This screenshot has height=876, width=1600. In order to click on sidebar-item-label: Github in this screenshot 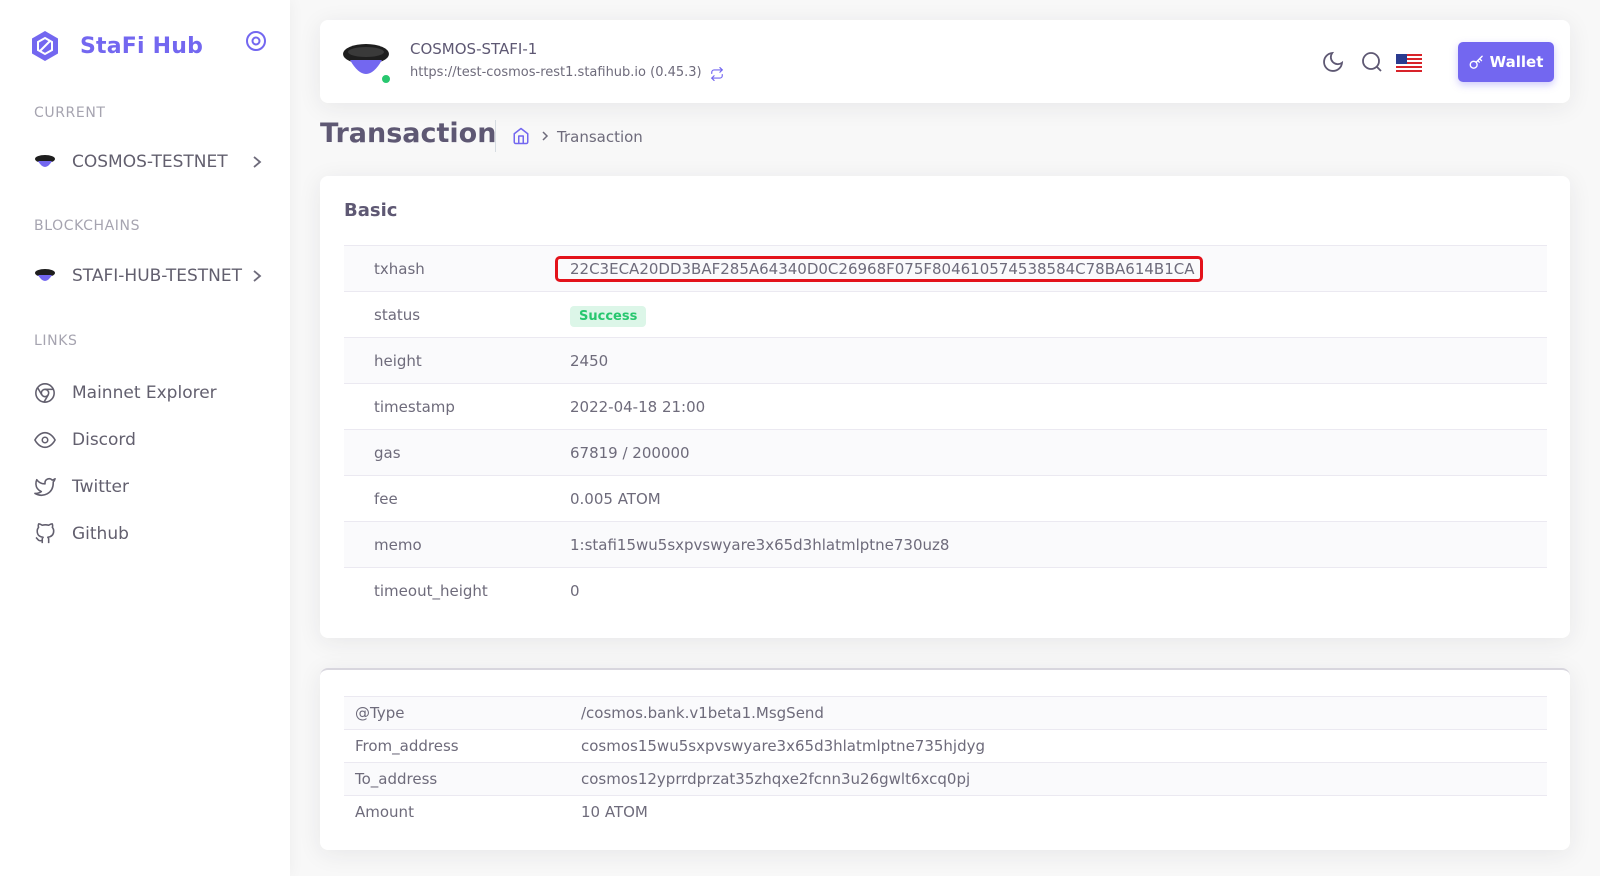, I will do `click(100, 534)`.